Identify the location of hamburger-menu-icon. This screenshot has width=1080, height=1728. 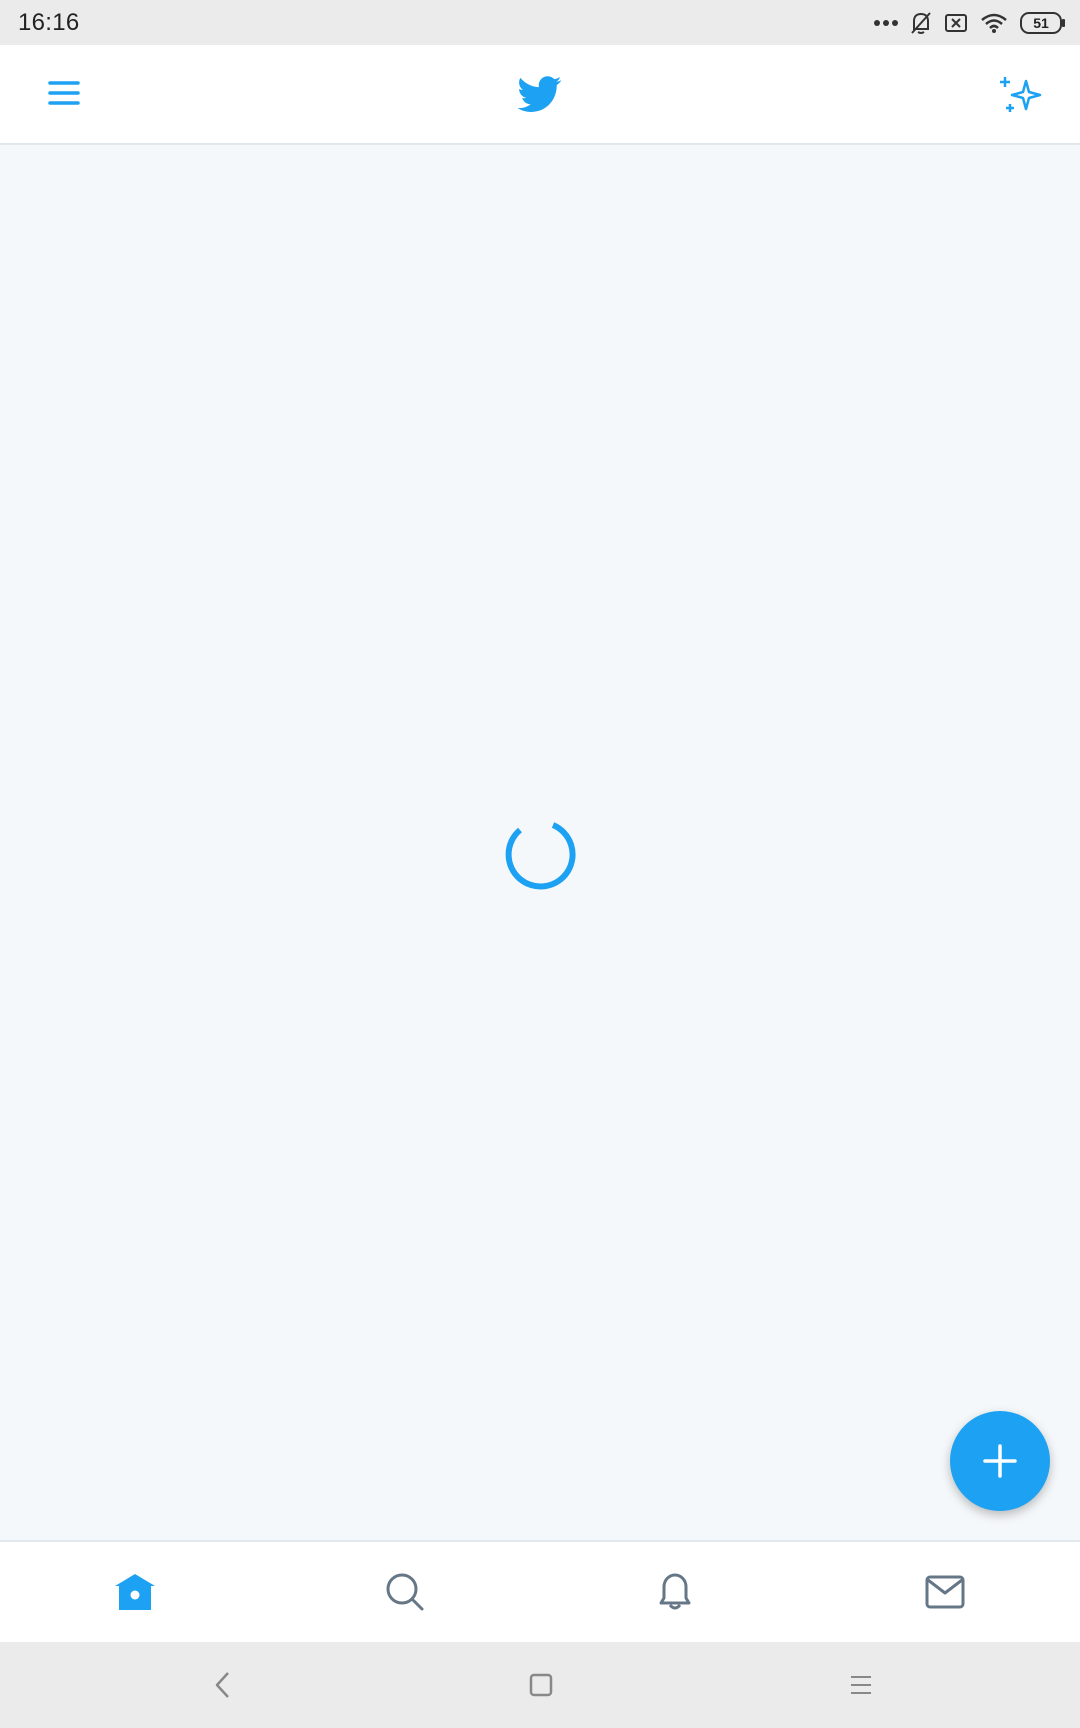
(64, 93).